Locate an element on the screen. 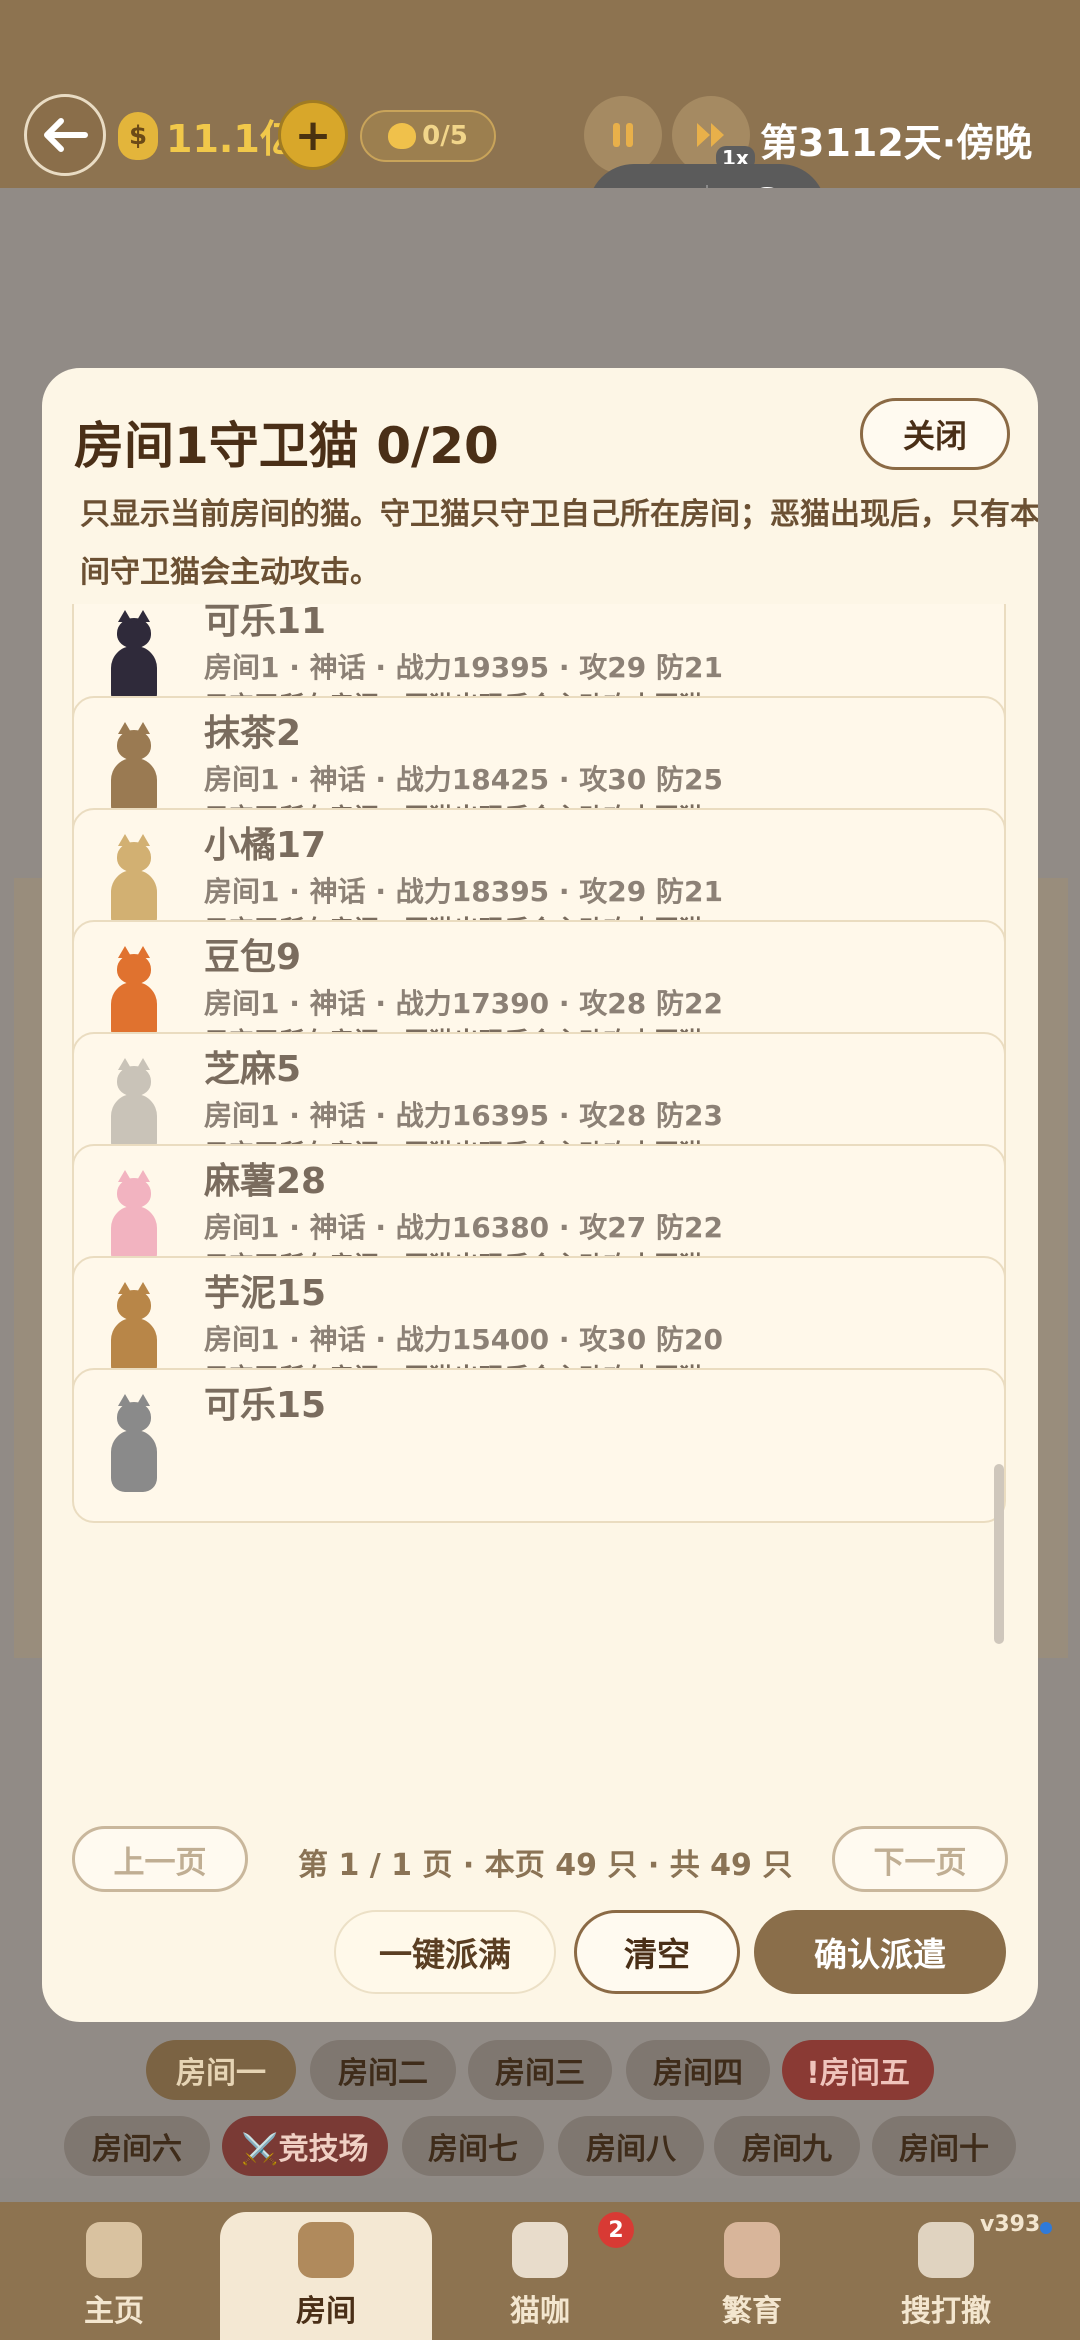  cat-name: 芋泥15 is located at coordinates (265, 1293).